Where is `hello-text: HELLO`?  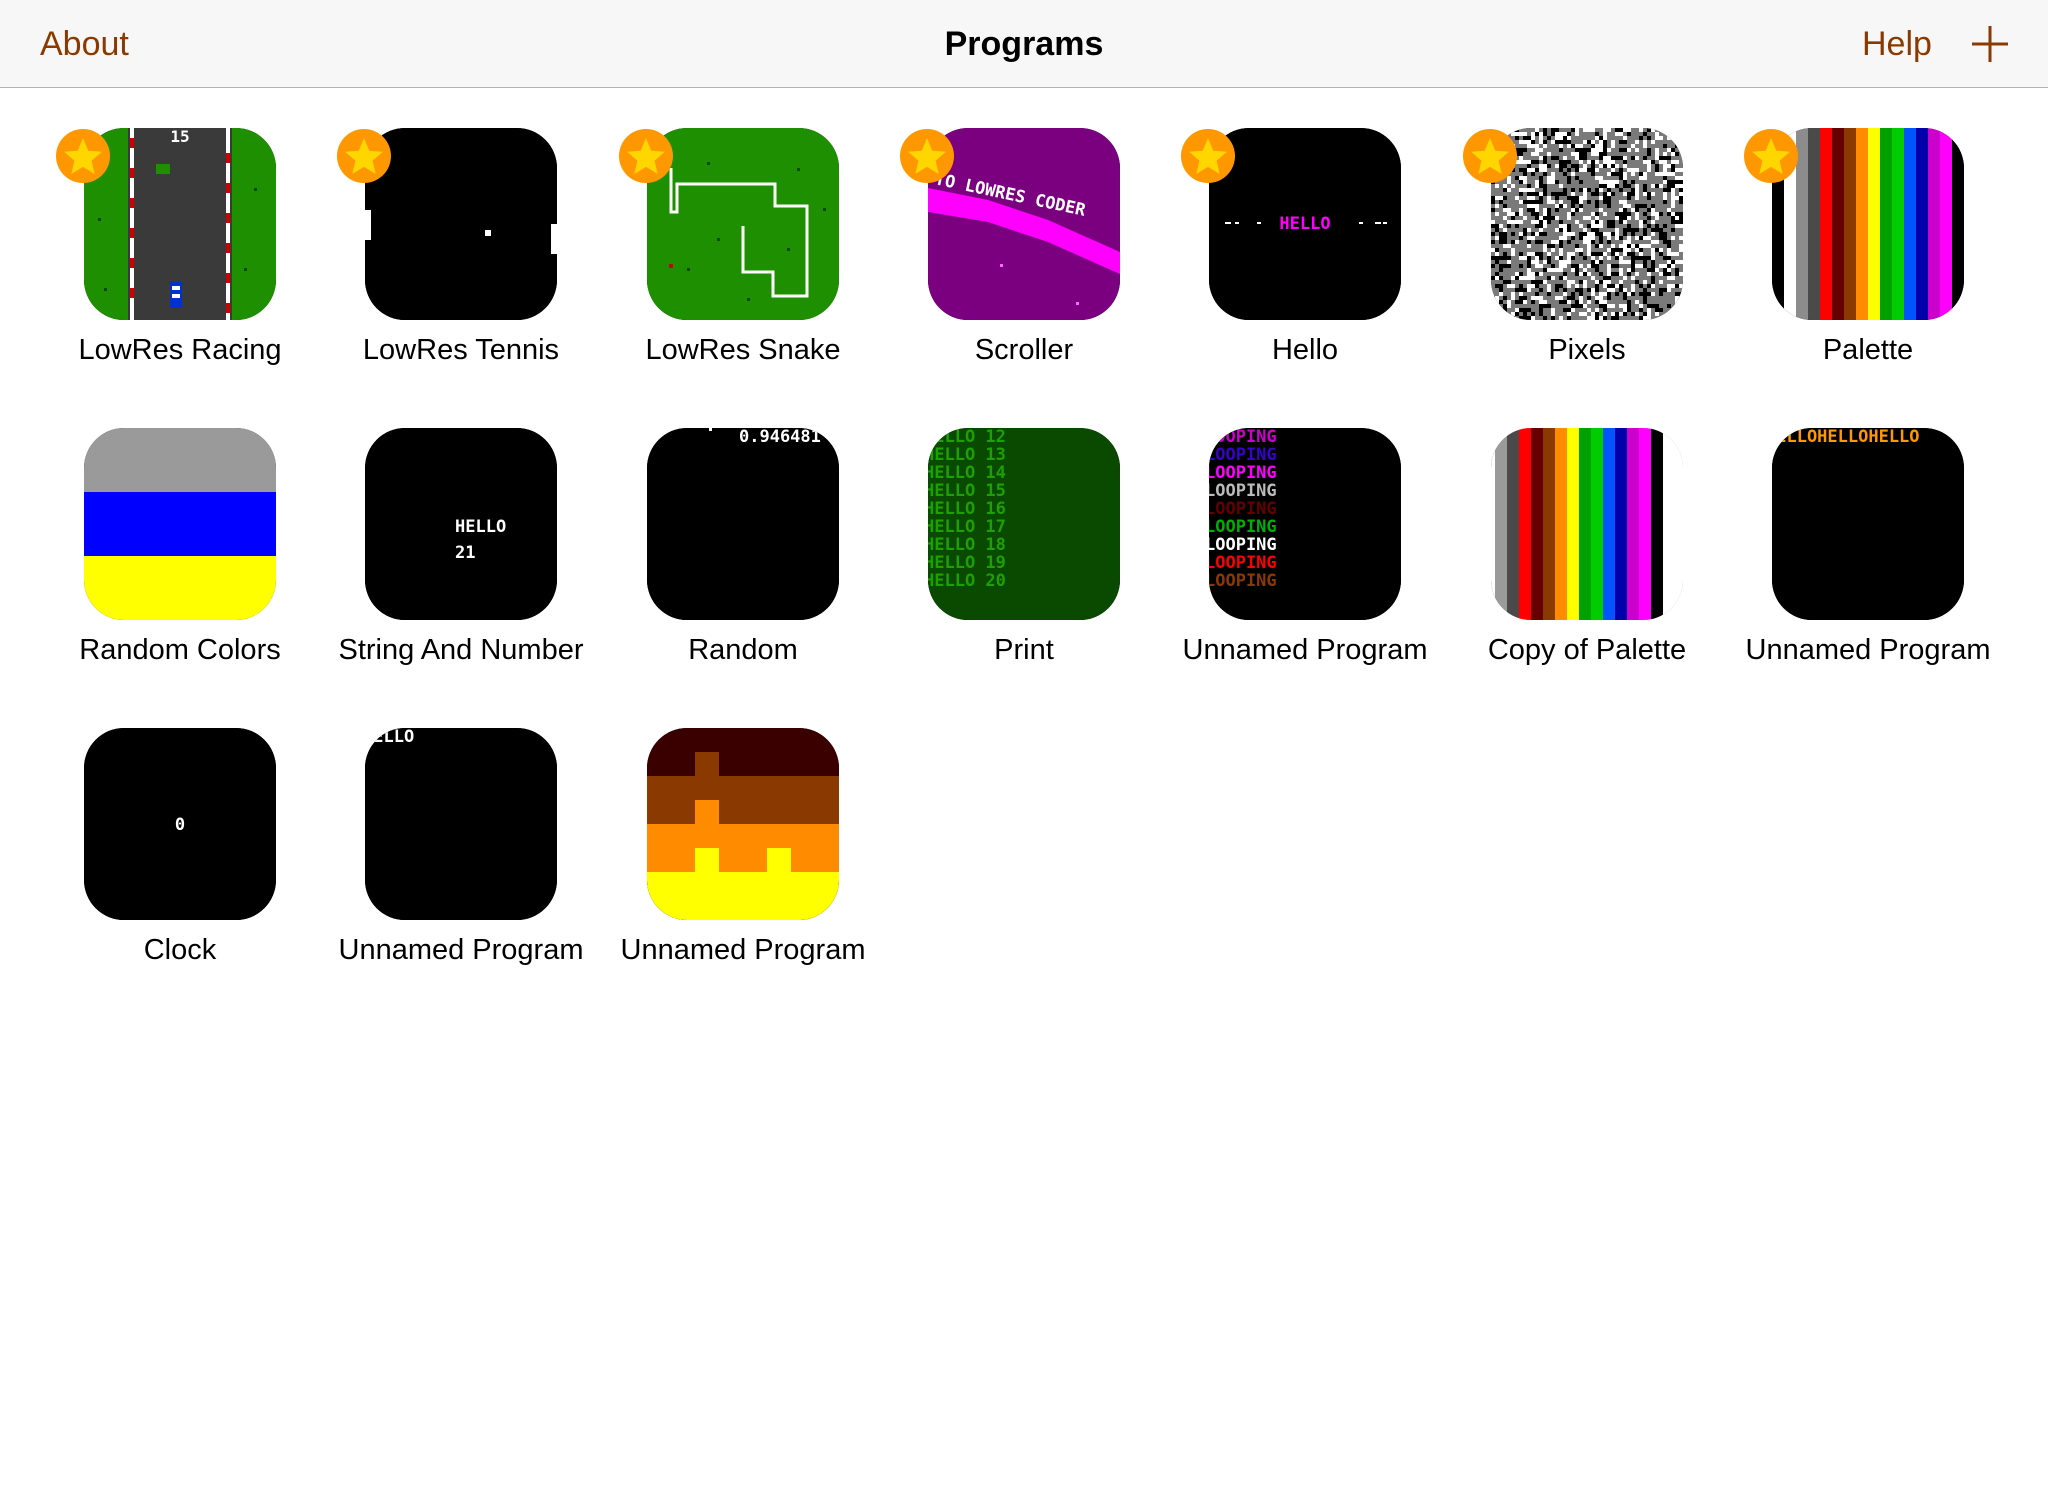
hello-text: HELLO is located at coordinates (1304, 224).